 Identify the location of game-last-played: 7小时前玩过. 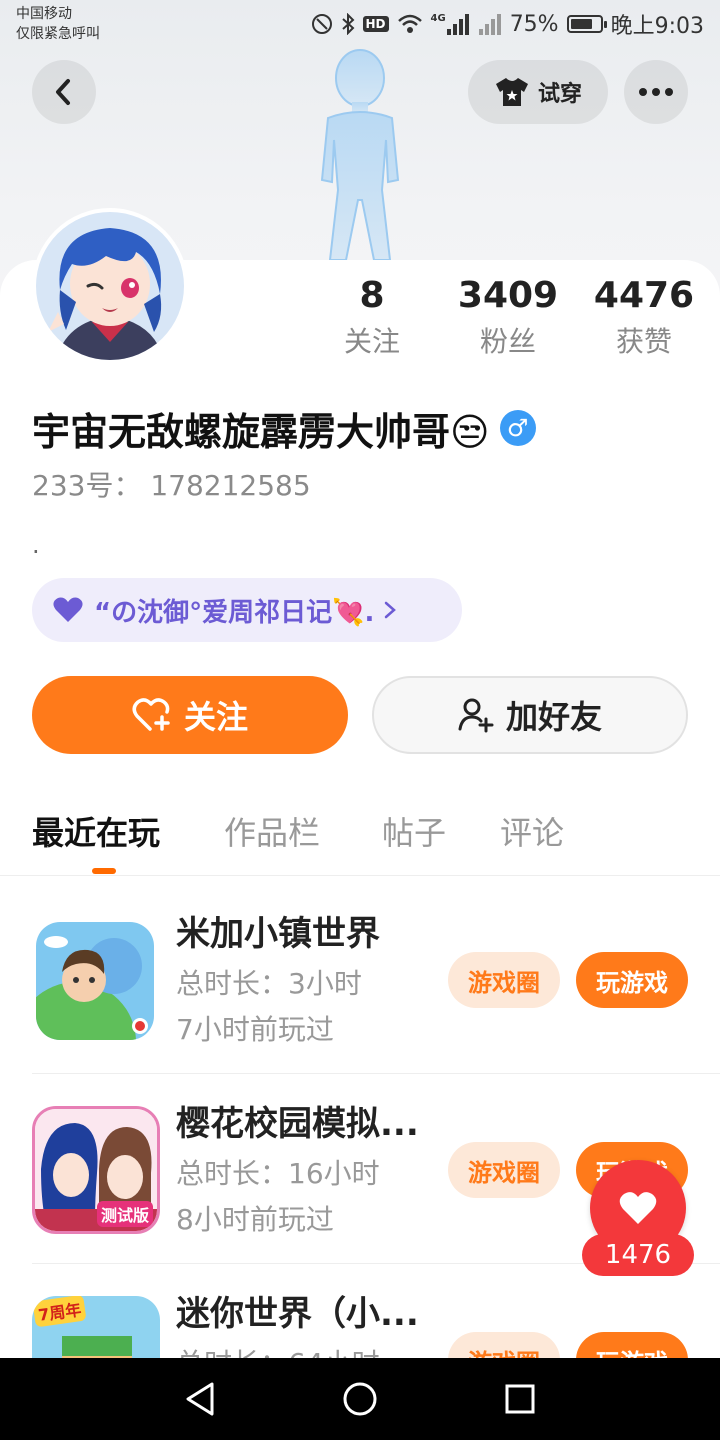
(255, 1029).